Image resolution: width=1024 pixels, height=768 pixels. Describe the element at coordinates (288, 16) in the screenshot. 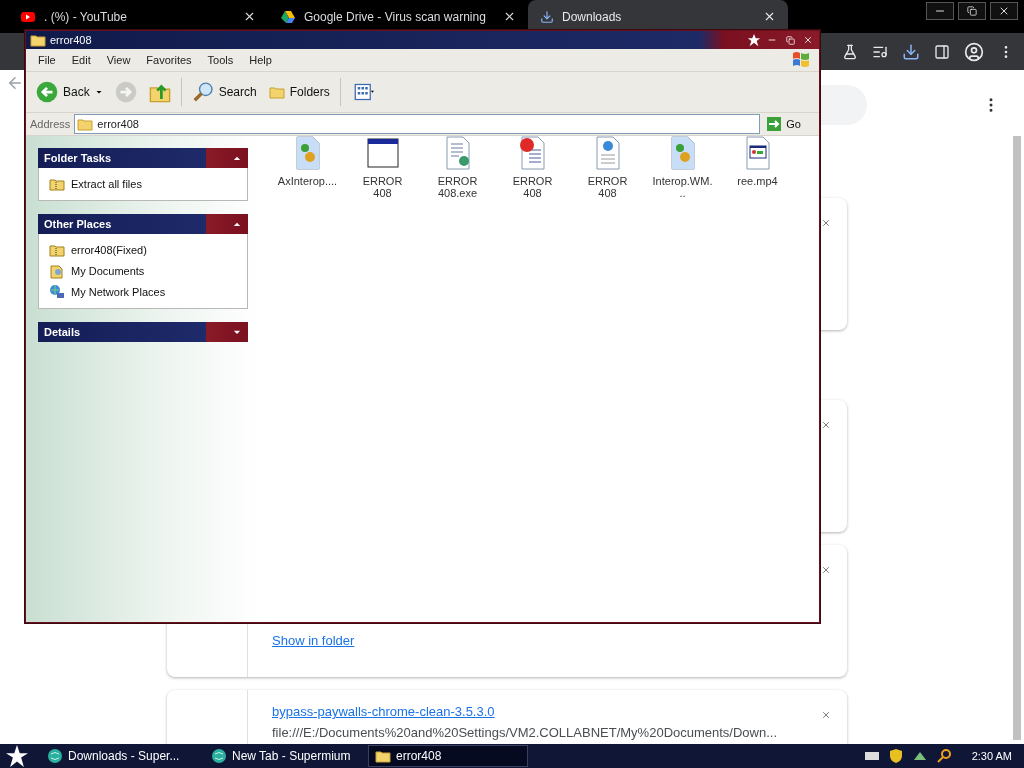

I see `triangle-icon` at that location.